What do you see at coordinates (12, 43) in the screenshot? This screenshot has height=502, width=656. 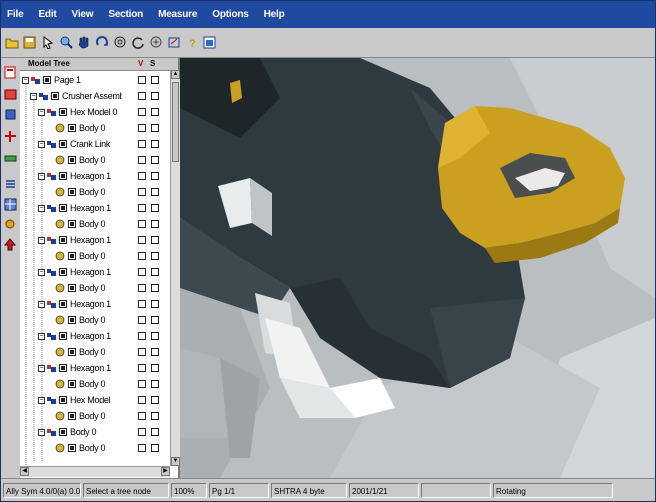 I see `open-folder-icon` at bounding box center [12, 43].